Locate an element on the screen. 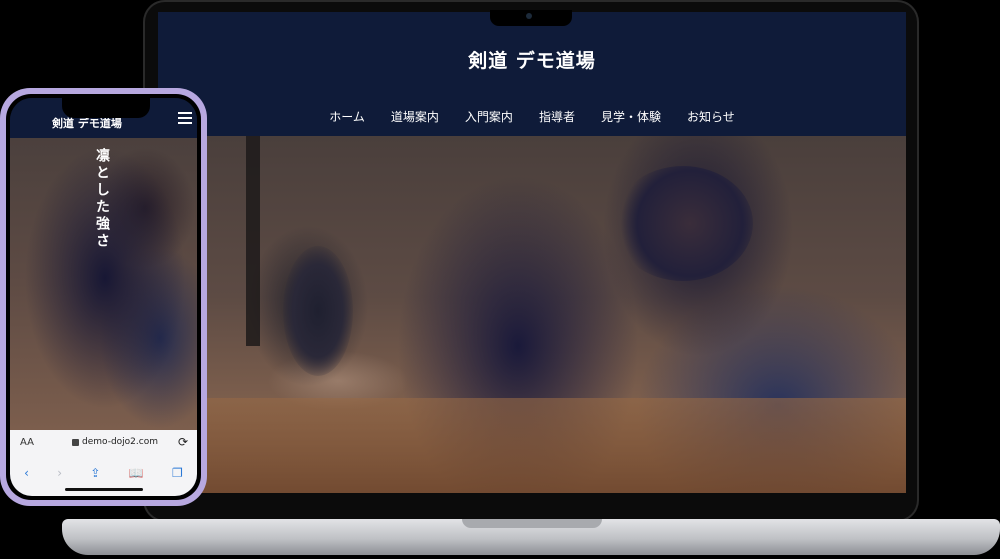 Image resolution: width=1000 pixels, height=559 pixels. nav-trial: 見学・体験 is located at coordinates (631, 116).